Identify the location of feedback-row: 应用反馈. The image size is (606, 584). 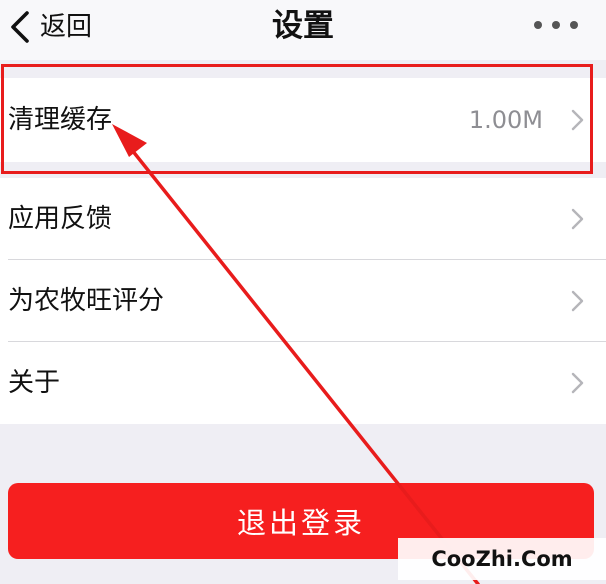
(303, 219).